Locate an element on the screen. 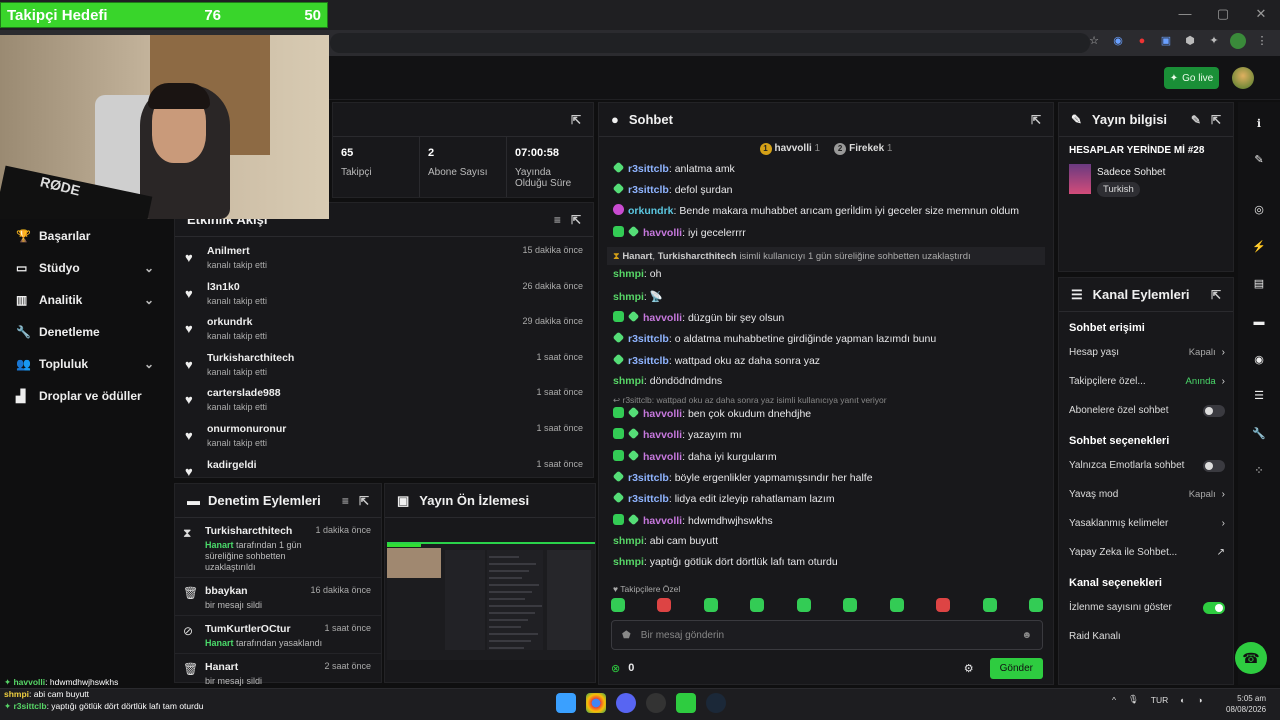 The height and width of the screenshot is (720, 1280). discord-icon is located at coordinates (626, 703).